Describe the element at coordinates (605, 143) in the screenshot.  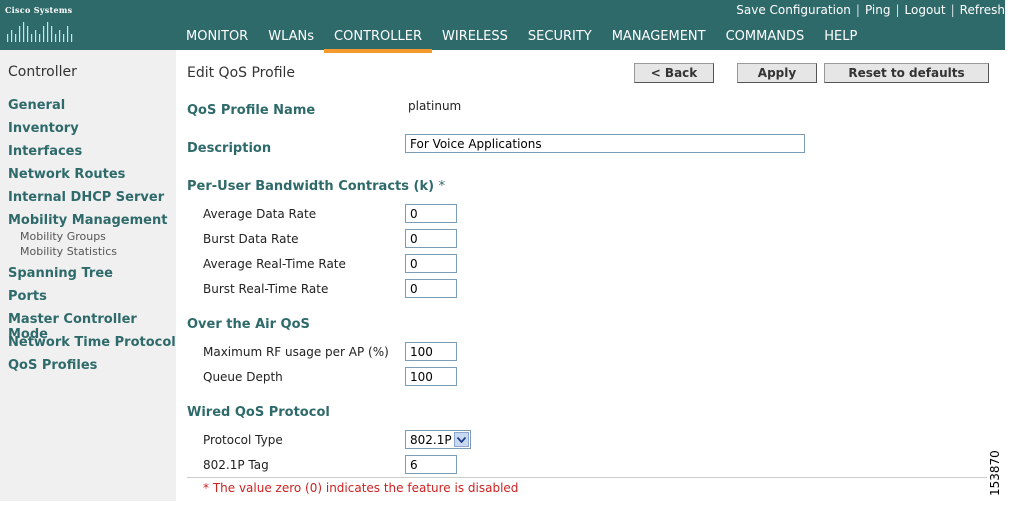
I see `description-input` at that location.